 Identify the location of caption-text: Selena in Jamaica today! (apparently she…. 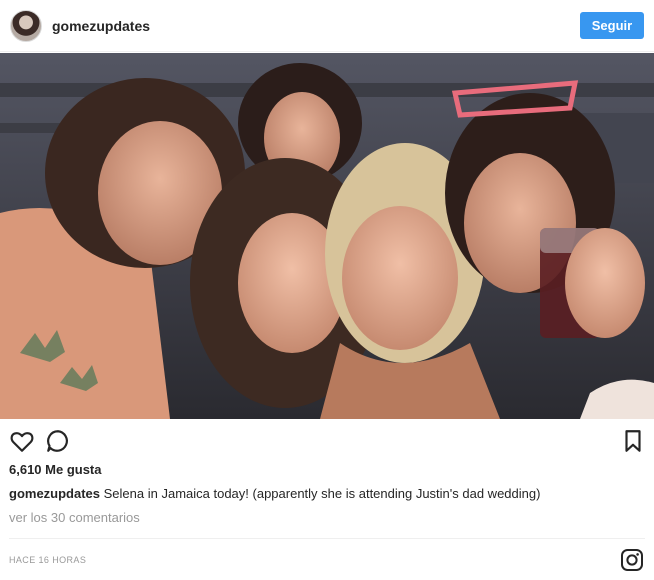
(322, 493).